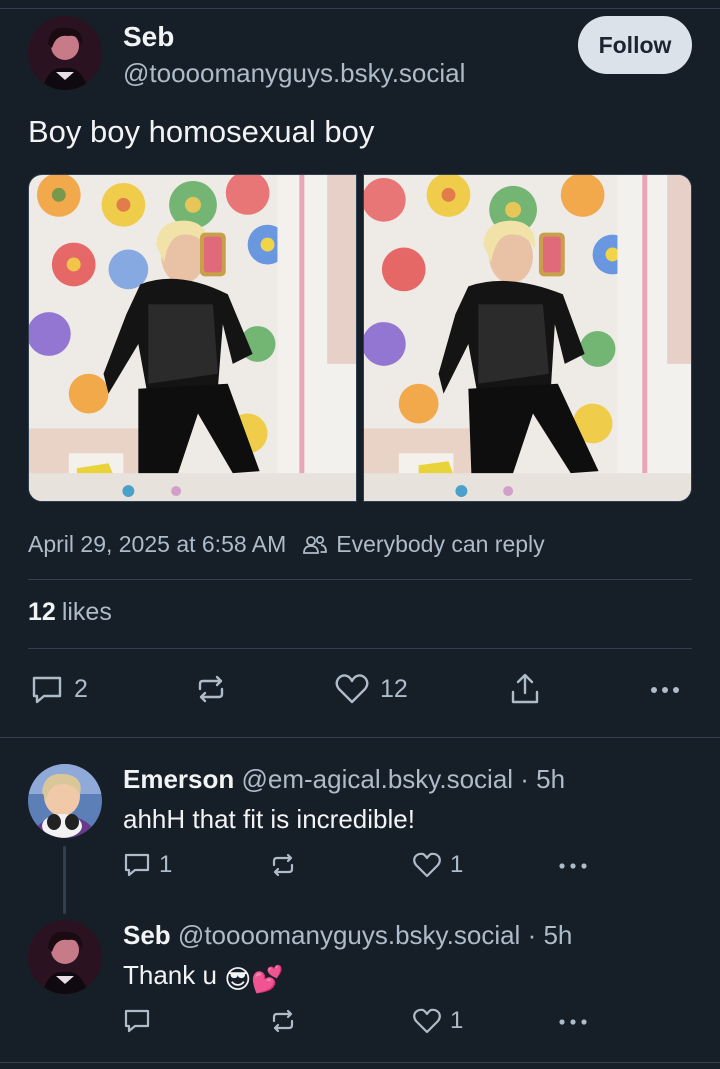 This screenshot has width=720, height=1069. Describe the element at coordinates (440, 544) in the screenshot. I see `reply-setting: Everybody can reply` at that location.